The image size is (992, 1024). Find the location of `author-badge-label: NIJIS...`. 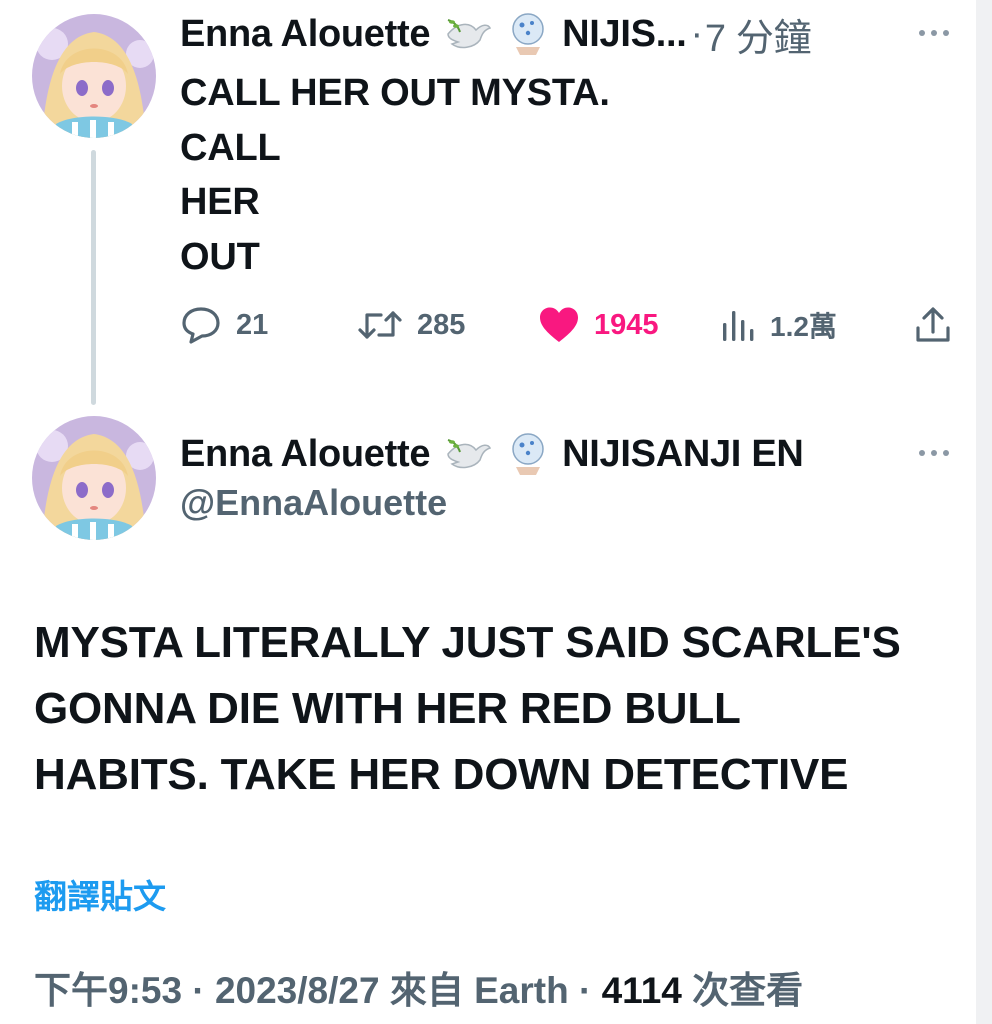

author-badge-label: NIJIS... is located at coordinates (624, 33).